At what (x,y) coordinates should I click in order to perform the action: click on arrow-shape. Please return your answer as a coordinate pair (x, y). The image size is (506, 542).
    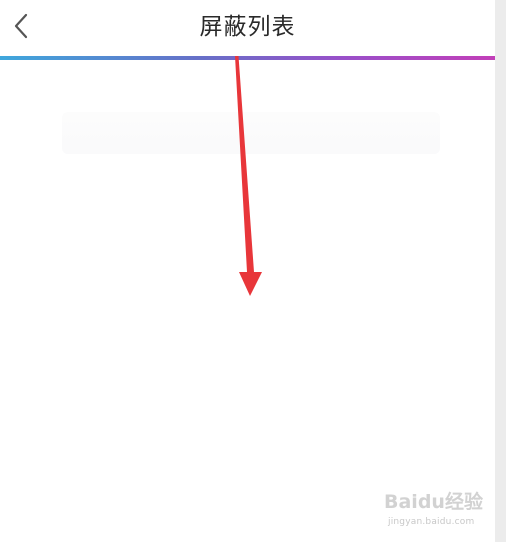
    Looking at the image, I should click on (248, 176).